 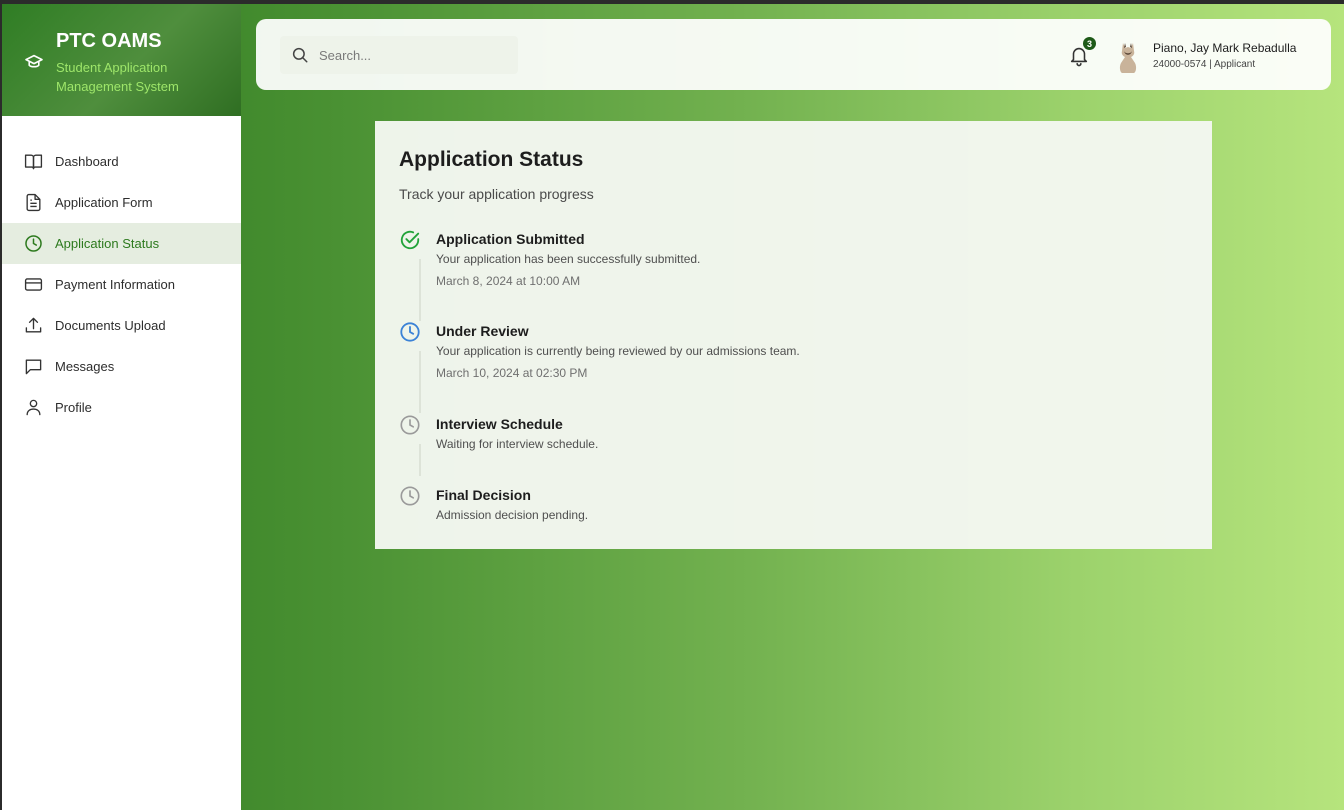 I want to click on sidebar-item-application-form: Application Form, so click(x=121, y=202).